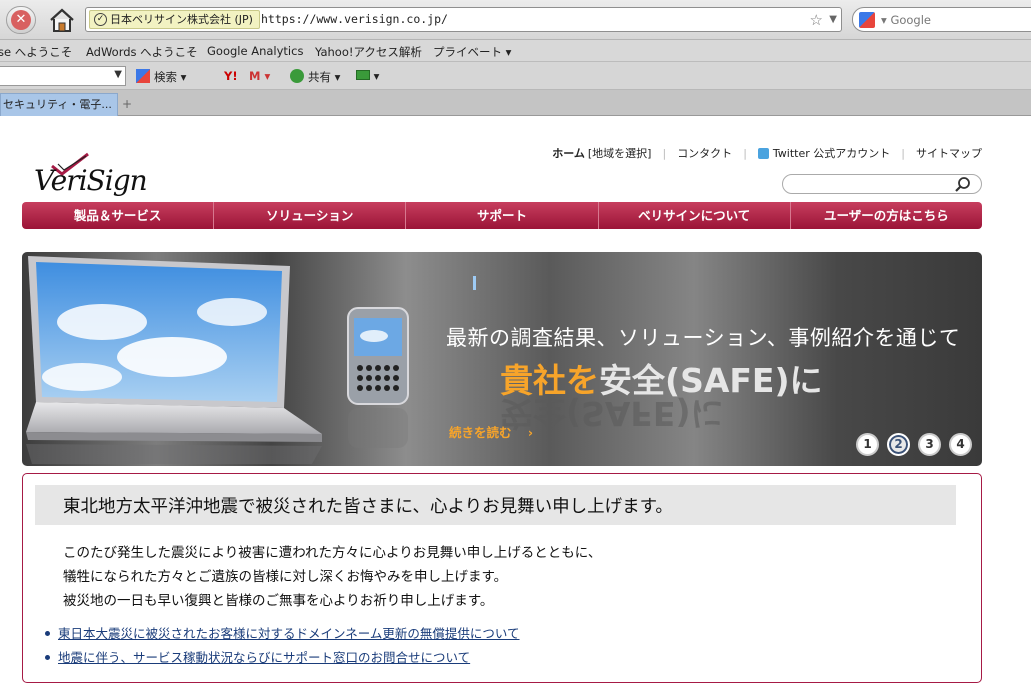 The image size is (1031, 696). I want to click on service-status-link: 地震に伴う、サービス稼動状況ならびにサポート窓口のお問合せについて, so click(264, 657).